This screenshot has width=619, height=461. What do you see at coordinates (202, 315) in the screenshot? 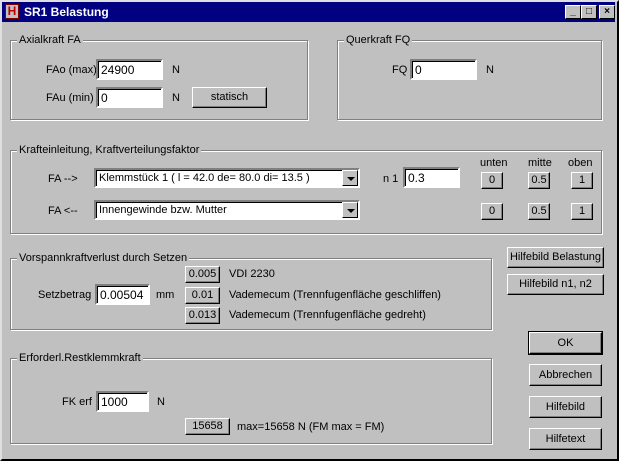
I see `vademecum-gedreht-button: 0.013` at bounding box center [202, 315].